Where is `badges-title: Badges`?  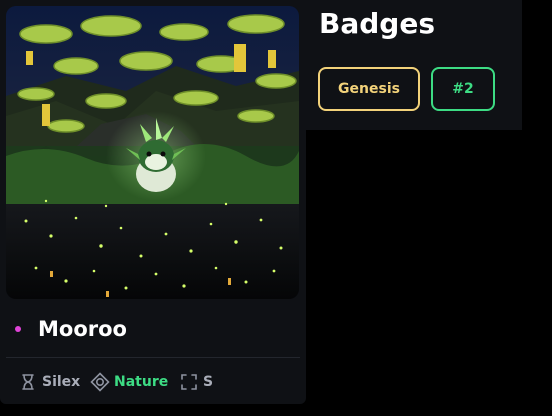
badges-title: Badges is located at coordinates (377, 23).